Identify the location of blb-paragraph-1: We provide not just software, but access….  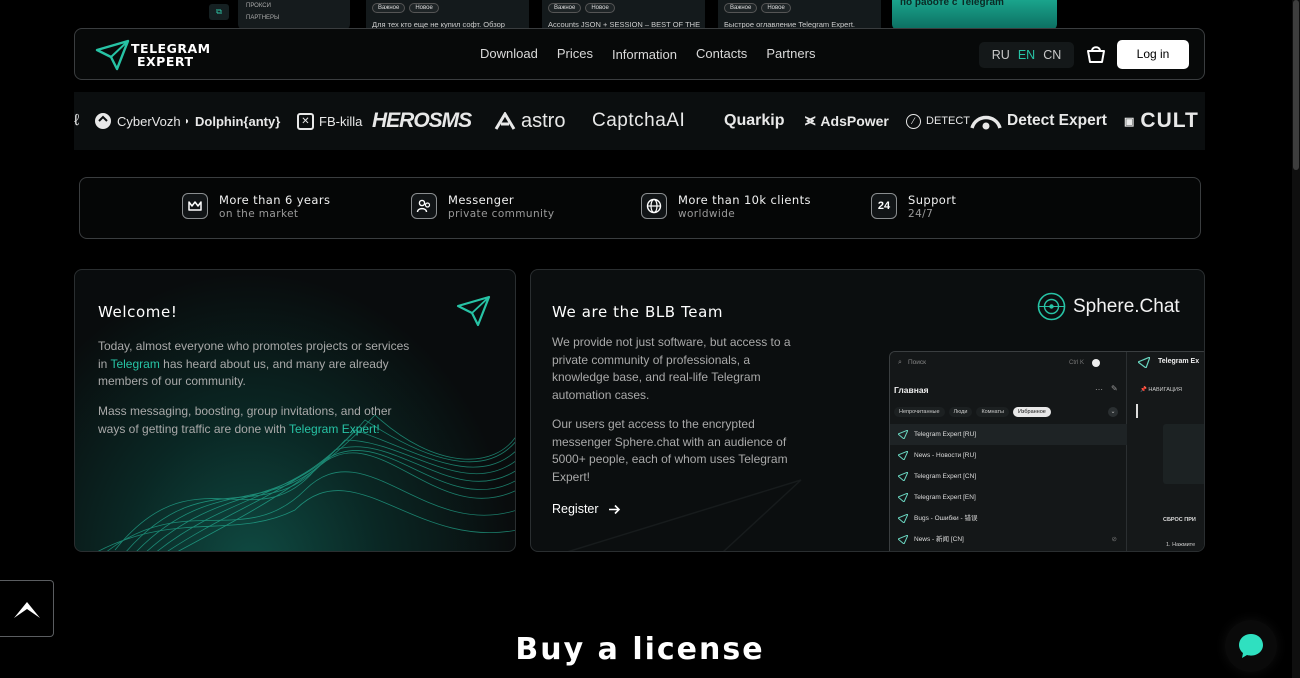
(671, 368).